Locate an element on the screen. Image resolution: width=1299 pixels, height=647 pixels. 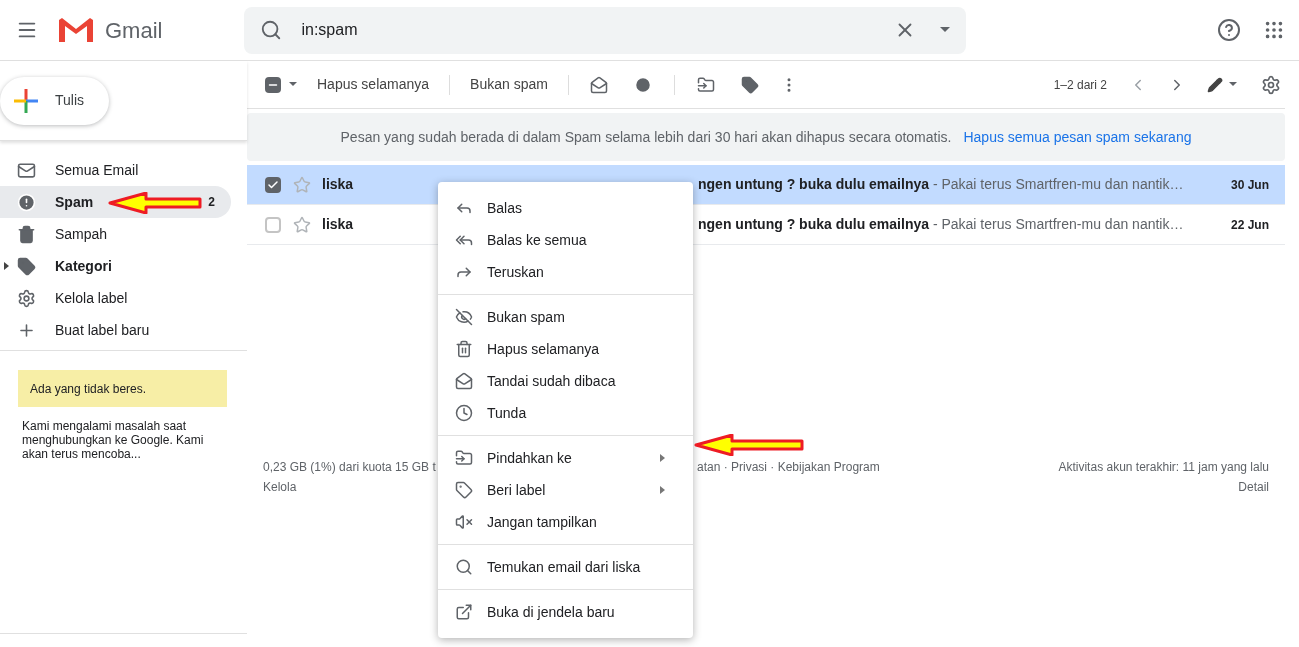
menu-item: Teruskan is located at coordinates (565, 272).